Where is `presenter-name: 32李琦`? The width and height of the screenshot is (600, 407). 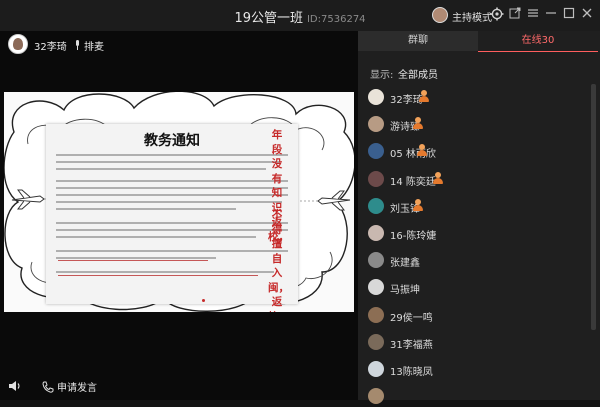 presenter-name: 32李琦 is located at coordinates (50, 47).